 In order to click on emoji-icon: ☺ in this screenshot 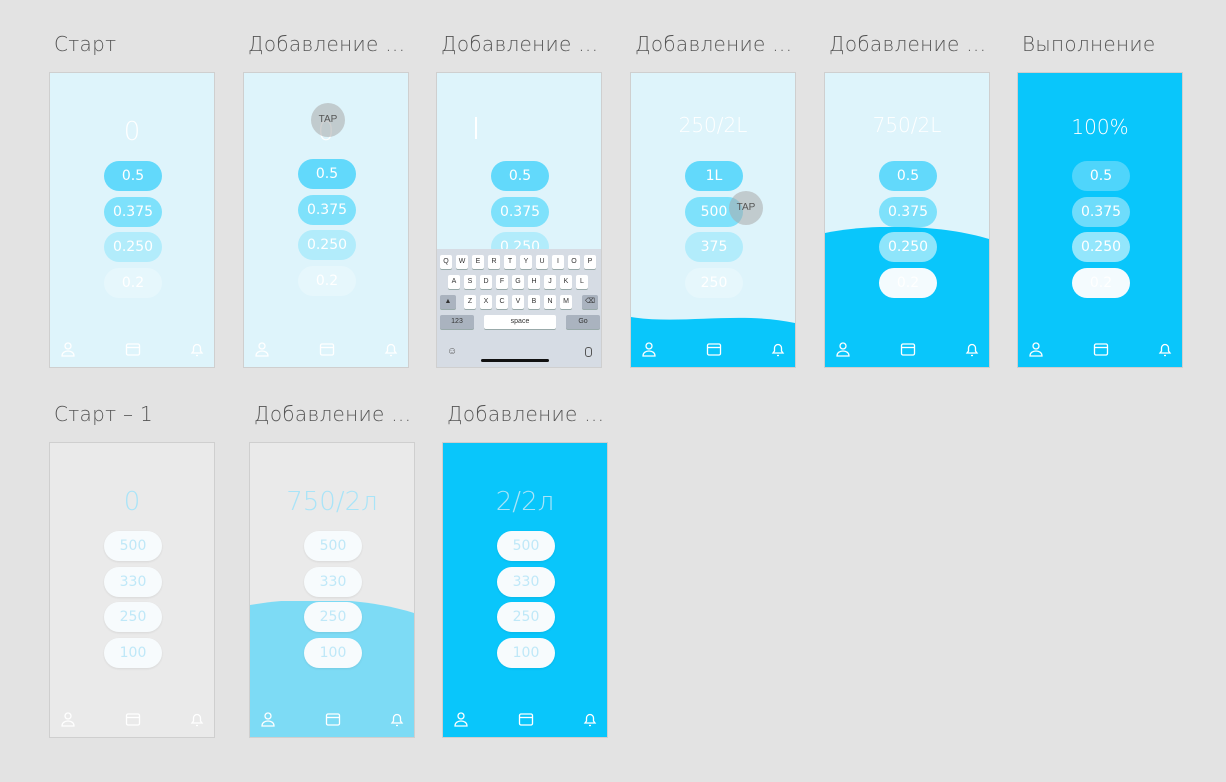, I will do `click(452, 351)`.